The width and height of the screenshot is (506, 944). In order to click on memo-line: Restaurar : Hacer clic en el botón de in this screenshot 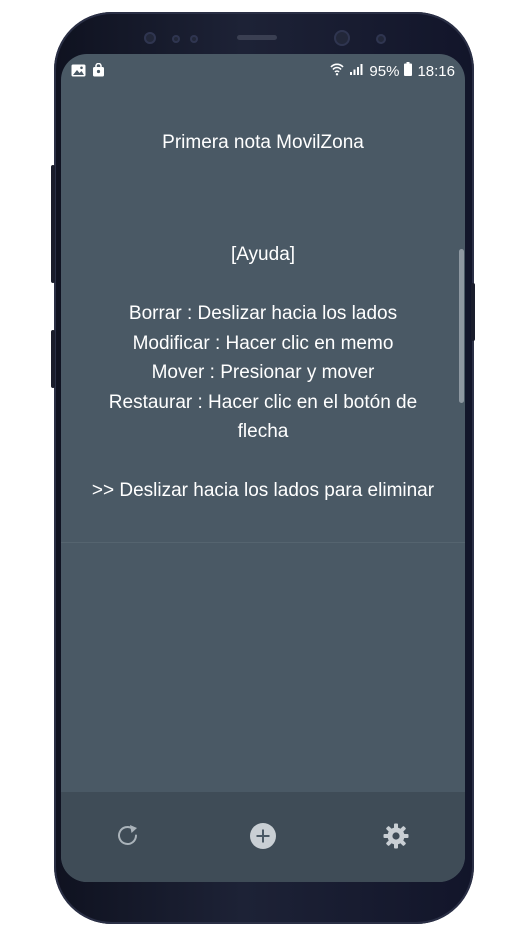, I will do `click(263, 402)`.